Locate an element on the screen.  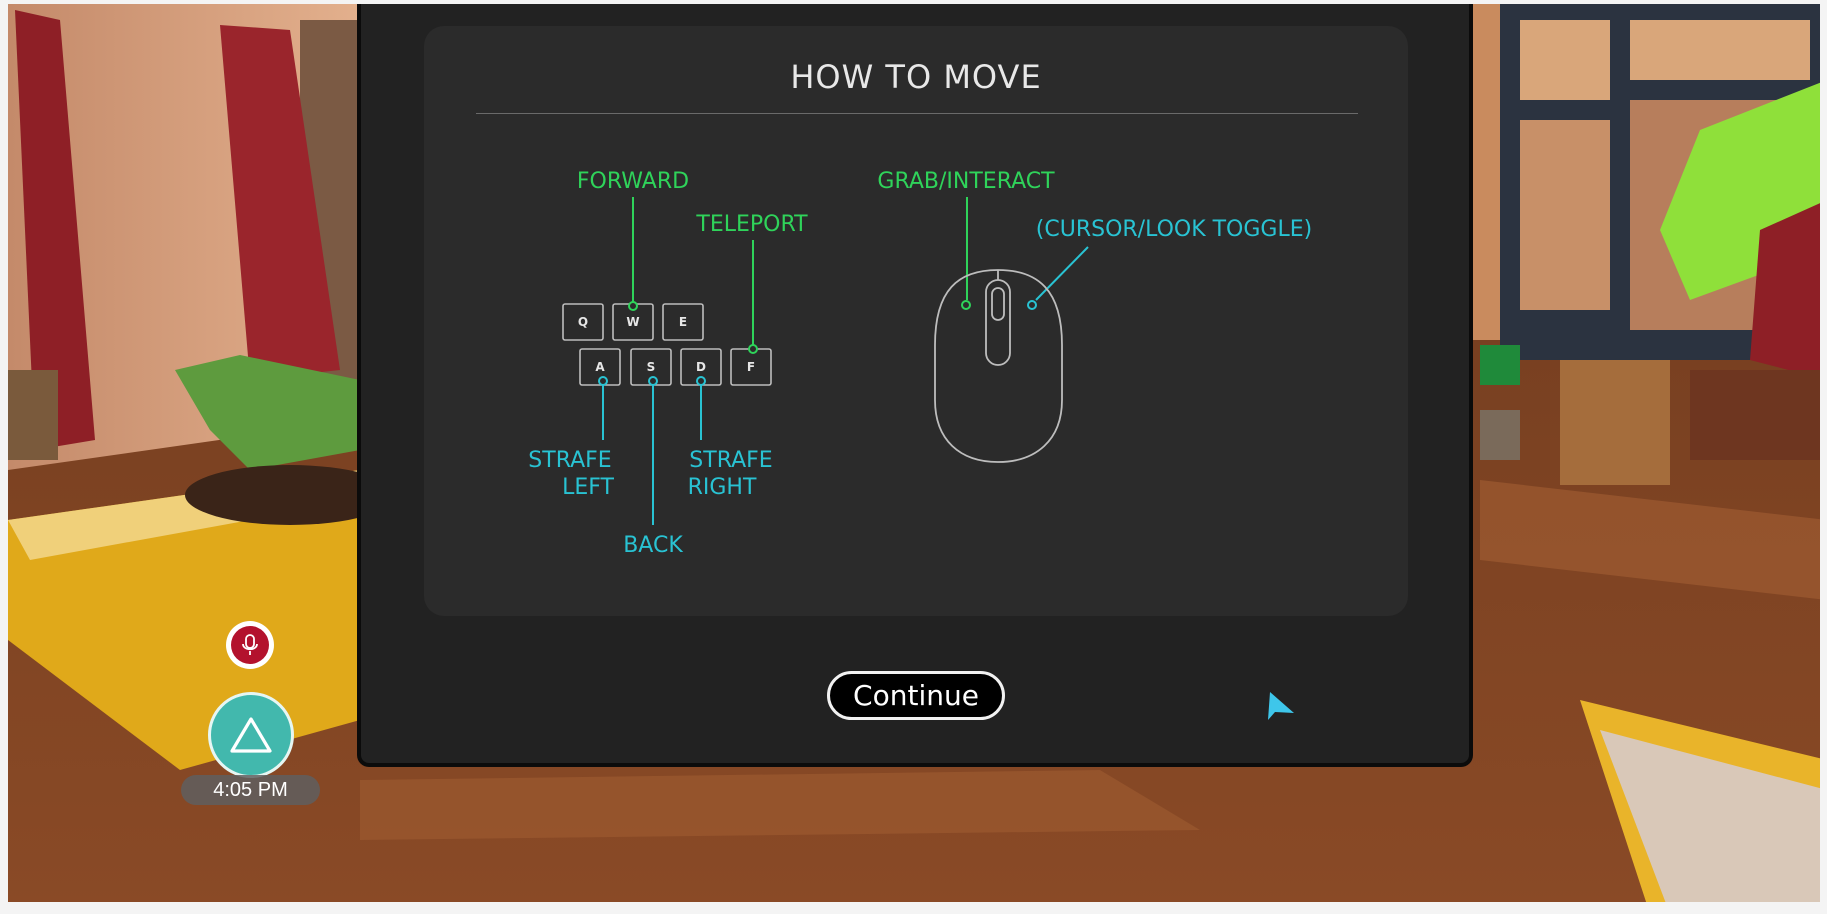
microphone-icon is located at coordinates (250, 645).